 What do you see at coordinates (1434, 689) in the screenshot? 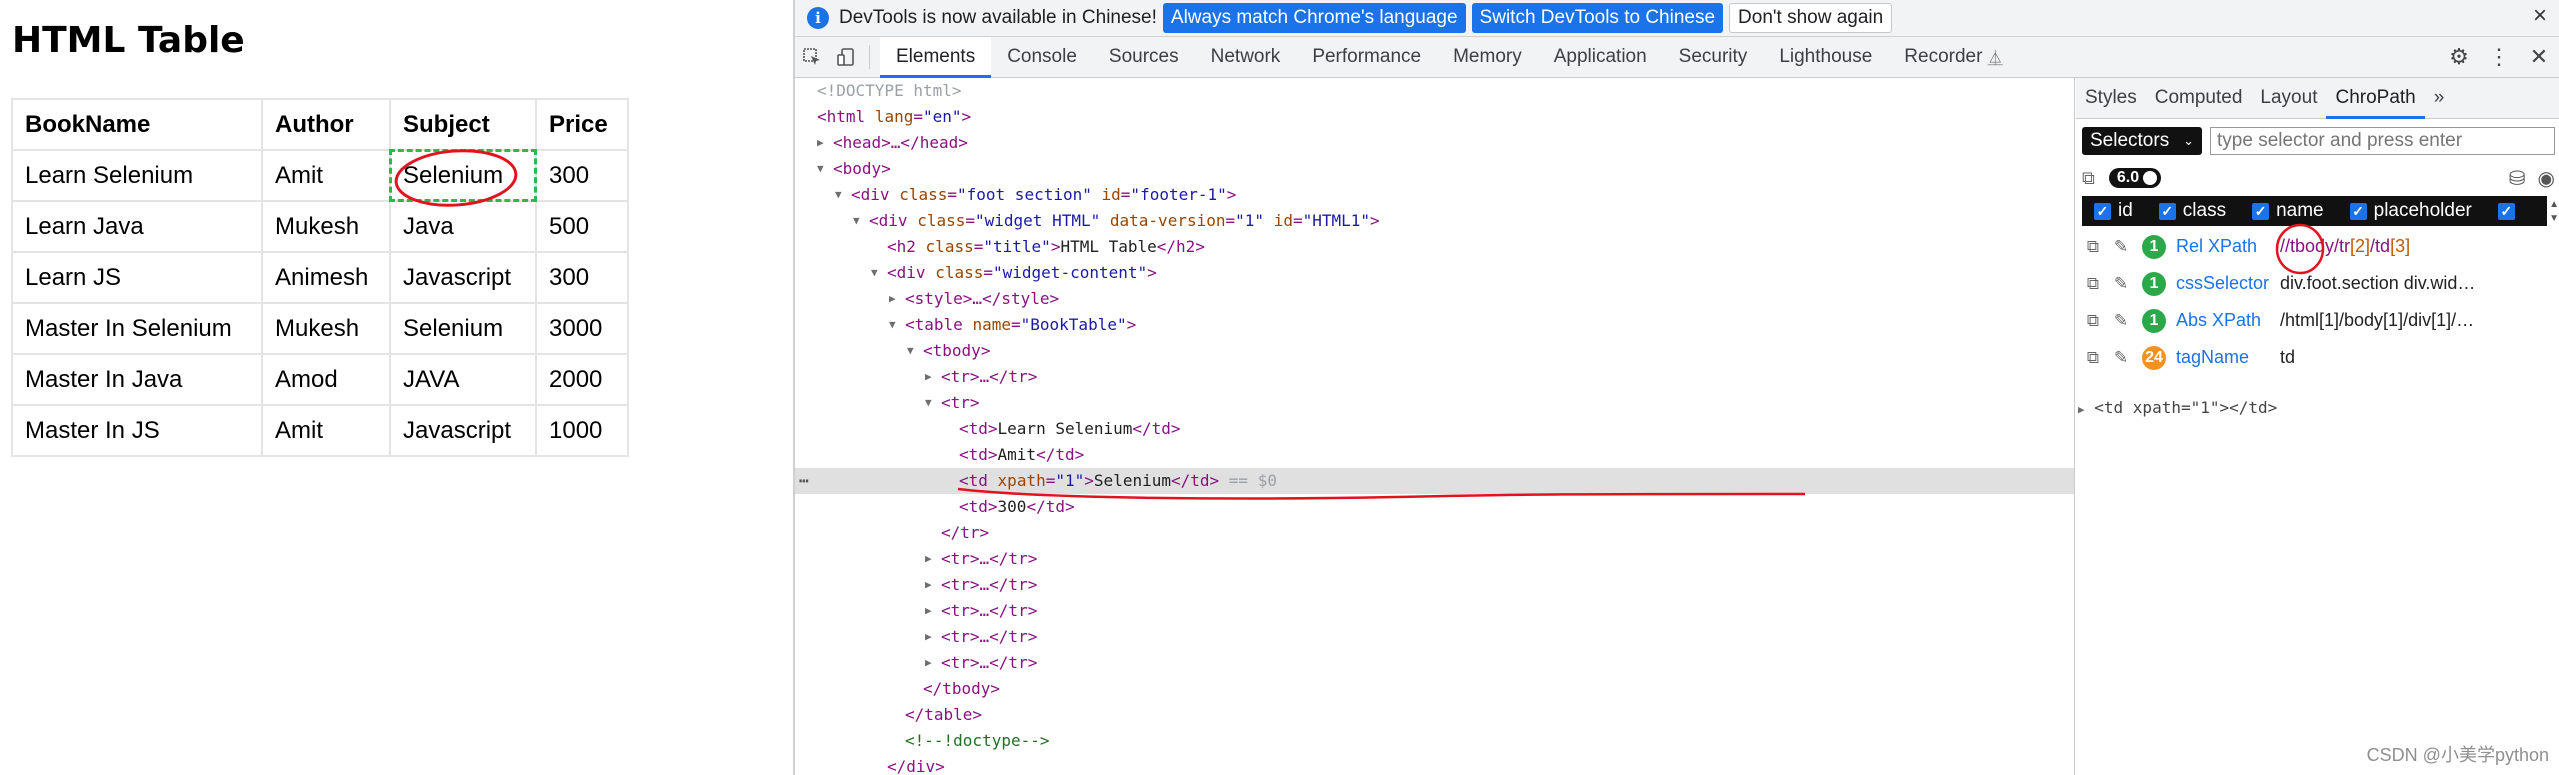
I see `dom-node-tbody-close: </tbody>` at bounding box center [1434, 689].